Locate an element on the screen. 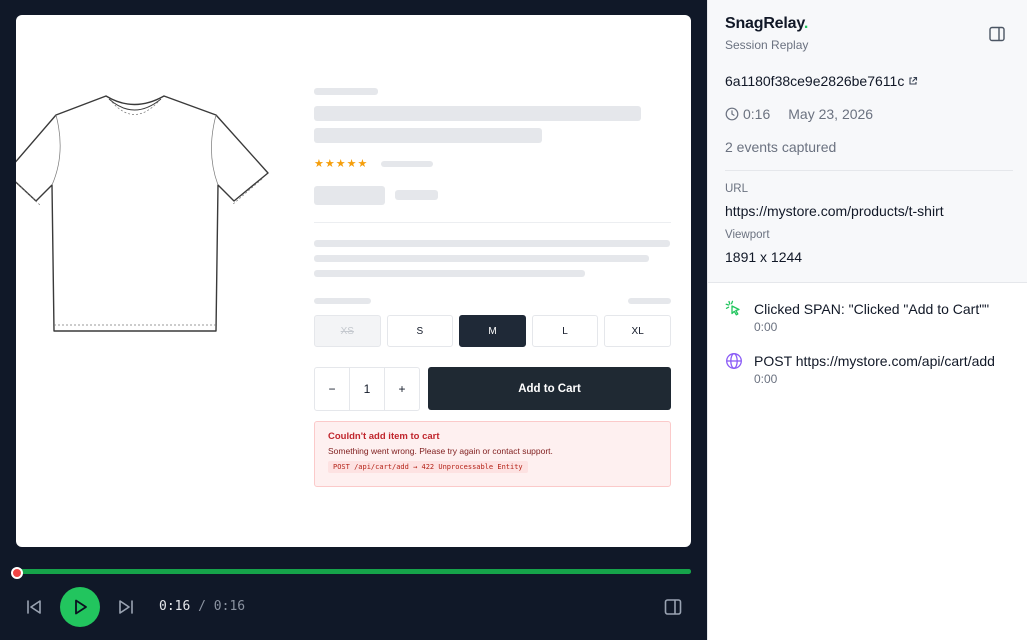  panel-toggle-icon is located at coordinates (997, 34).